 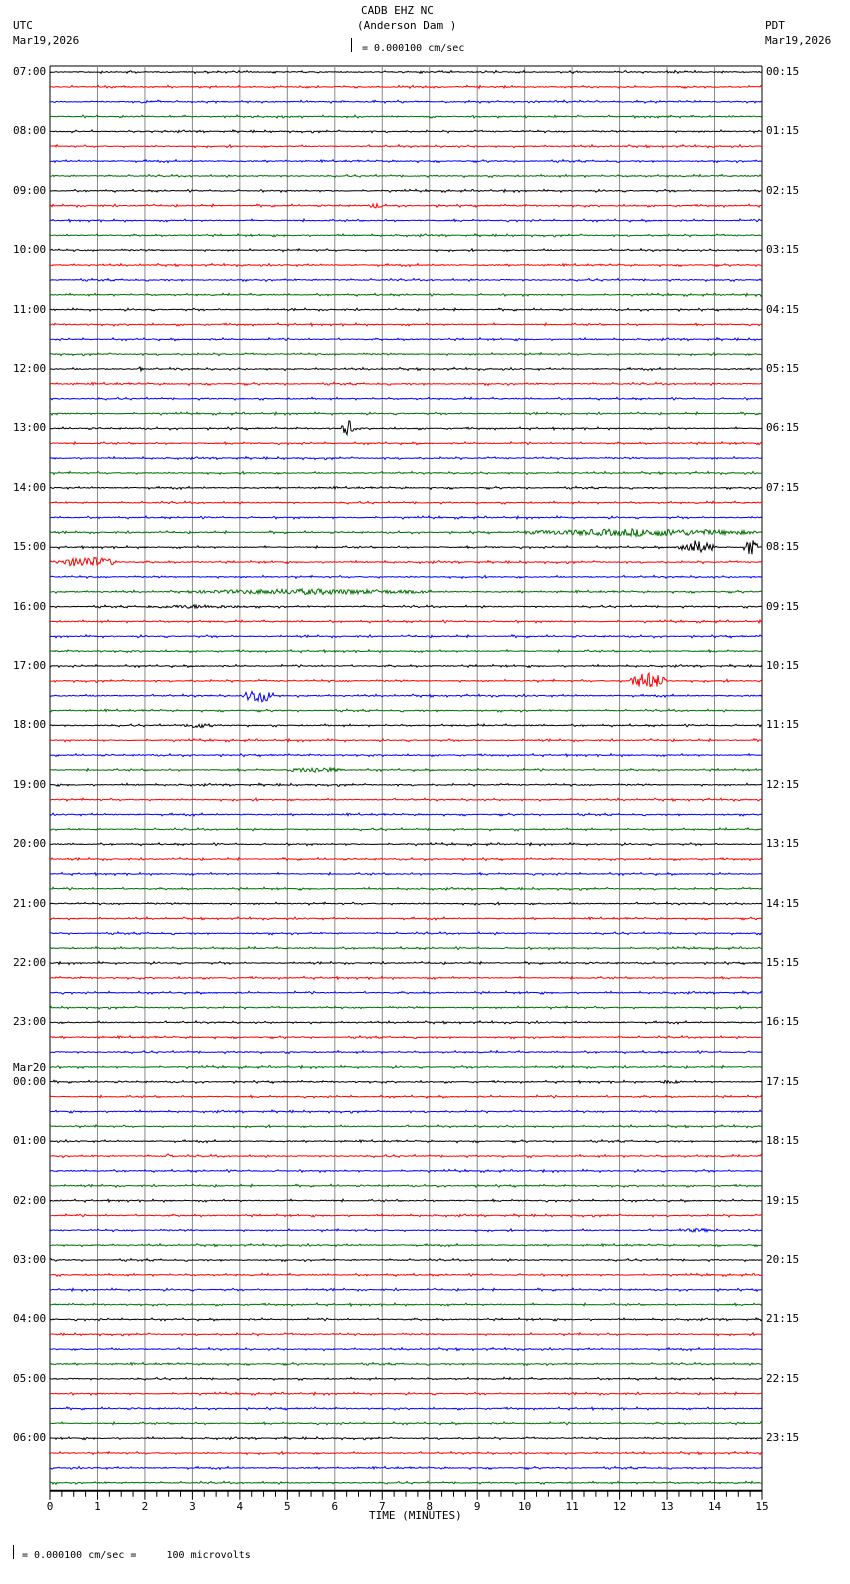 I want to click on utc-hour-label: 19:00, so click(x=30, y=784).